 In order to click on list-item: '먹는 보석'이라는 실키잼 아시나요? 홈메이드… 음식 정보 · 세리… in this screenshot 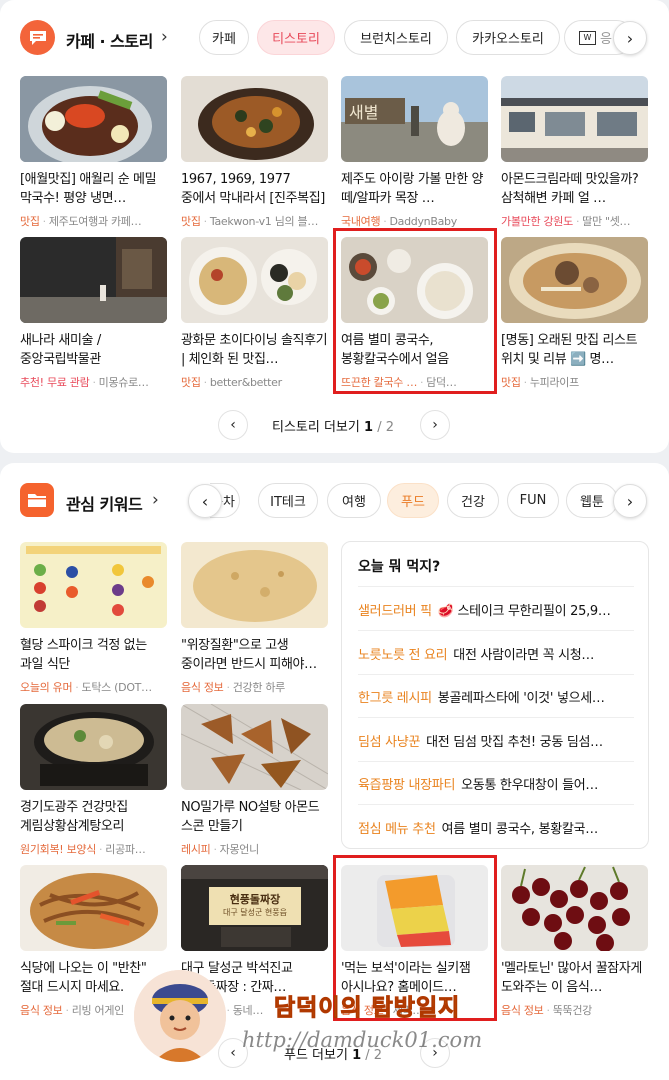, I will do `click(414, 941)`.